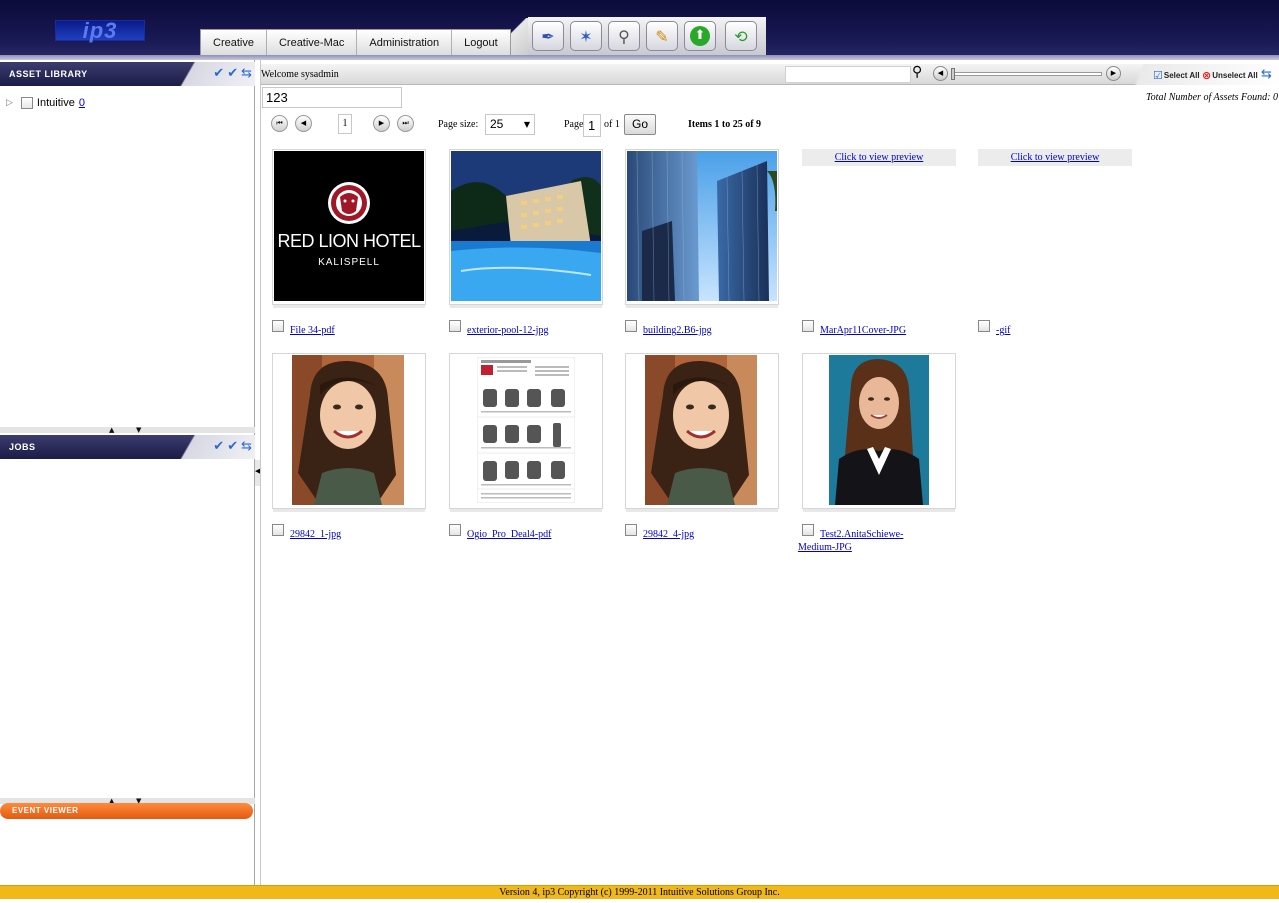 This screenshot has height=903, width=1279. I want to click on hotel-pool-graphic, so click(526, 226).